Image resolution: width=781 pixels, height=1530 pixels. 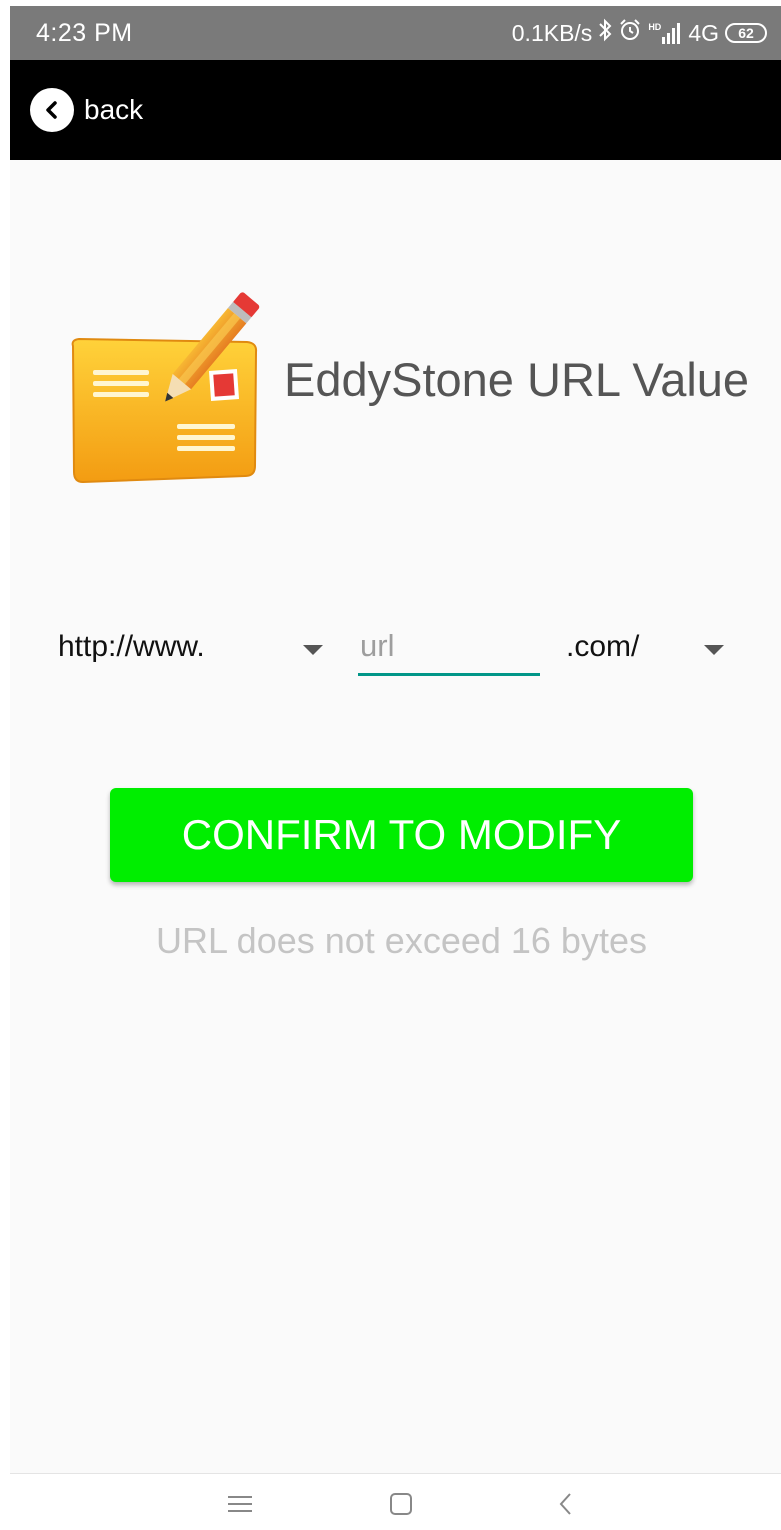 I want to click on network-speed: 0.1KB/s, so click(x=552, y=32).